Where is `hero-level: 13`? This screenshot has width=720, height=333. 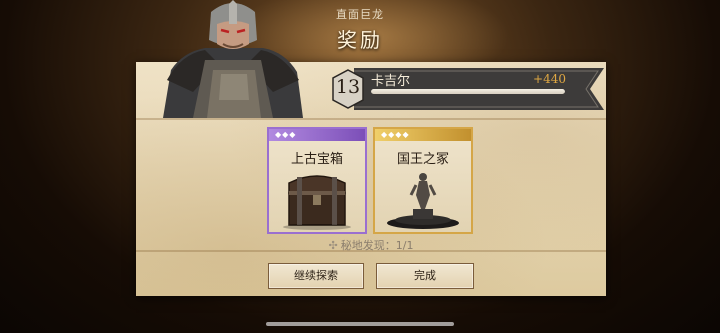
hero-level: 13 is located at coordinates (348, 87).